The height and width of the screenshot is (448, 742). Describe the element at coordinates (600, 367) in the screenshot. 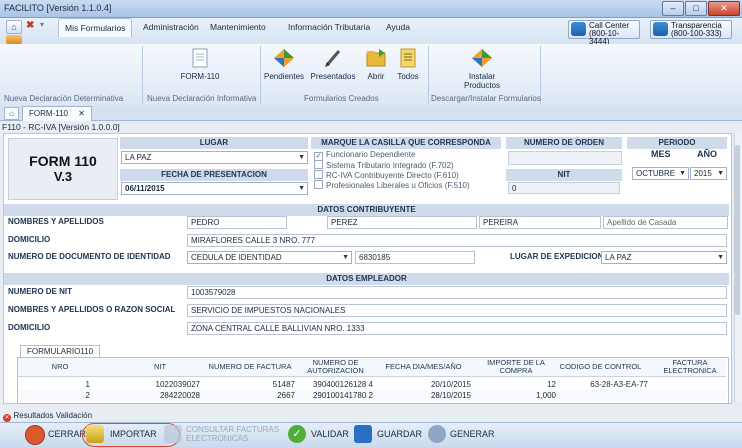

I see `col-codigo-control: CODIGO DE CONTROL` at that location.